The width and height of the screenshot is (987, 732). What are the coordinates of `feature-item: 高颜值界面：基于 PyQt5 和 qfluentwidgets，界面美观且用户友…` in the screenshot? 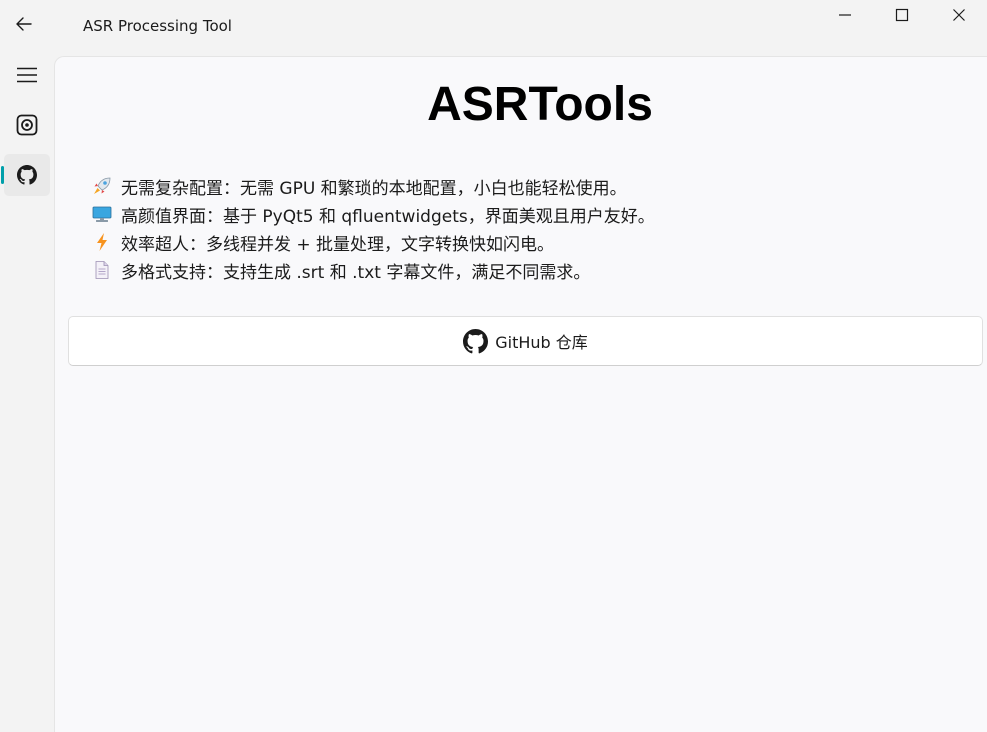 It's located at (373, 214).